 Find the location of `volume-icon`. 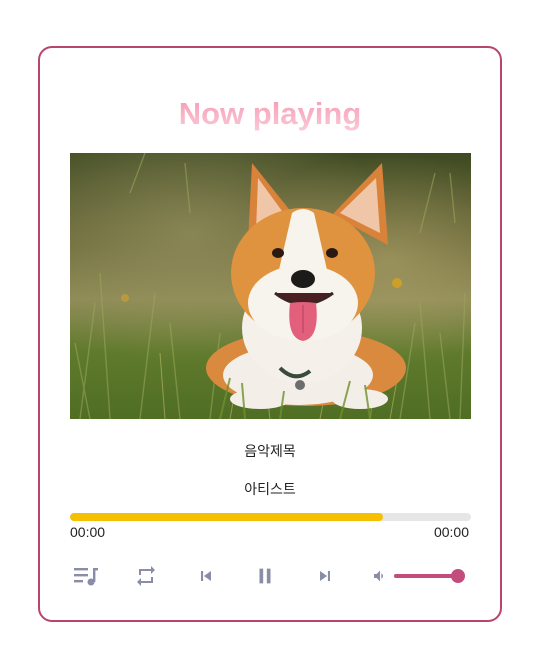

volume-icon is located at coordinates (380, 576).